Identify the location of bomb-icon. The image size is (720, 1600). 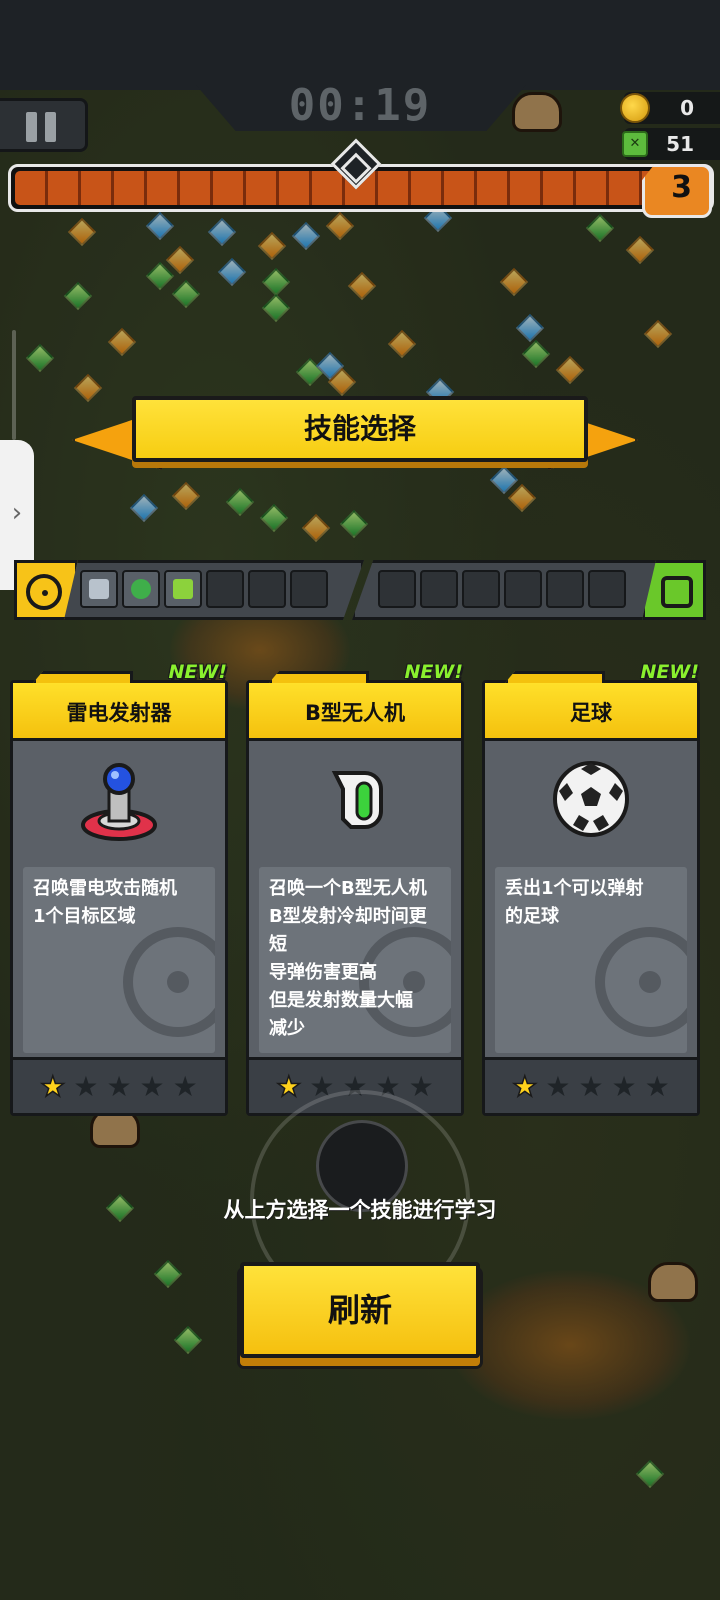
(141, 589).